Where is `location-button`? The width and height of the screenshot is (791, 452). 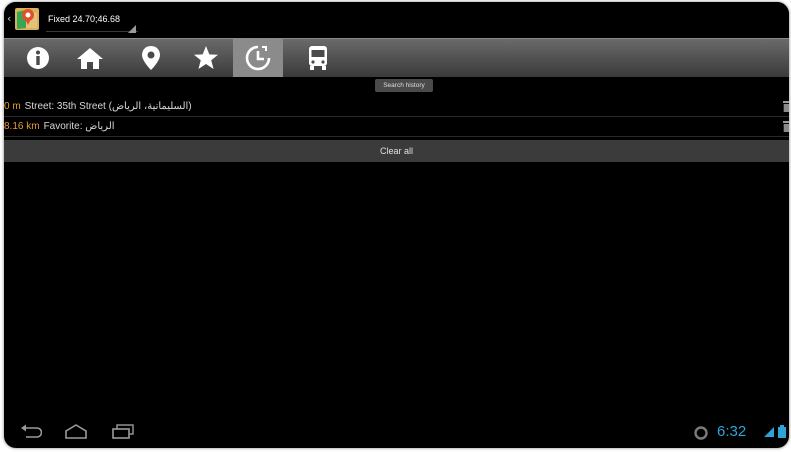
location-button is located at coordinates (151, 58).